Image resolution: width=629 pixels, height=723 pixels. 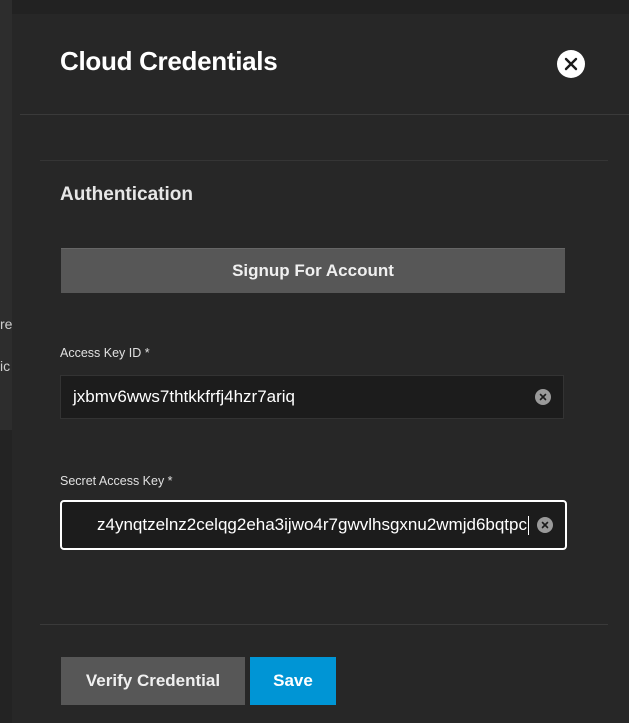 What do you see at coordinates (126, 194) in the screenshot?
I see `section-title-authentication: Authentication` at bounding box center [126, 194].